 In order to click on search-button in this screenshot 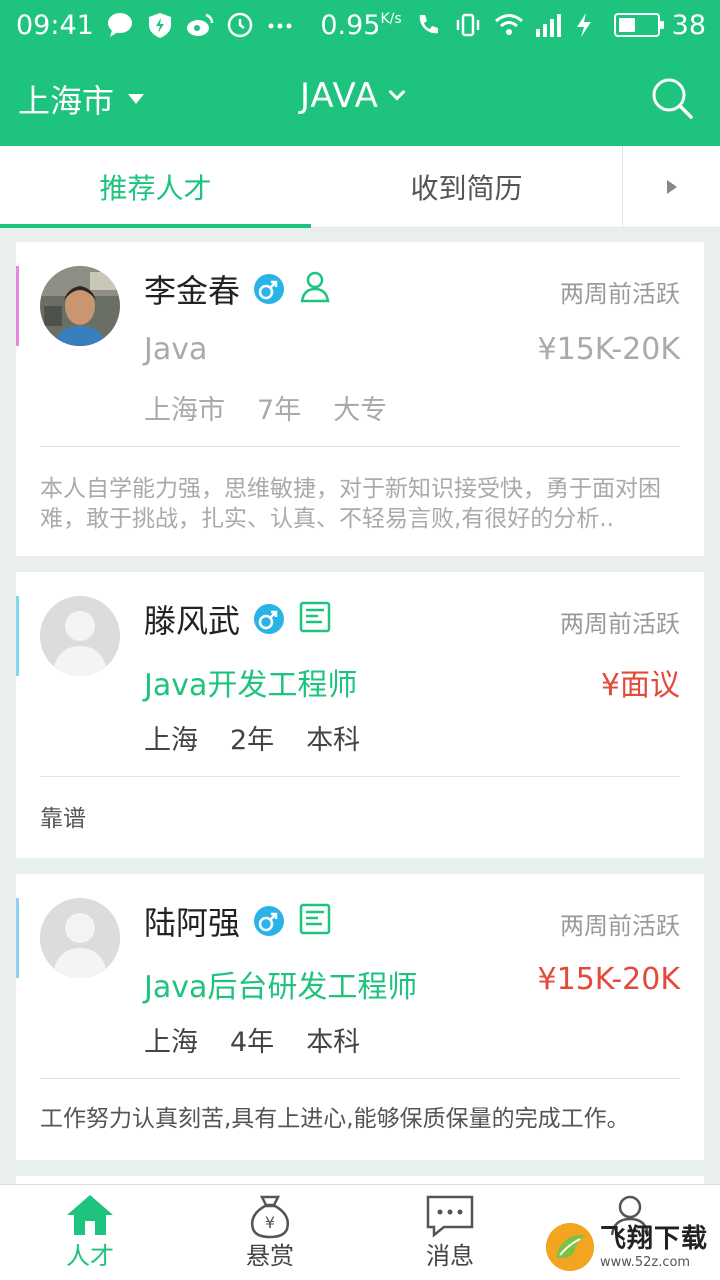, I will do `click(672, 98)`.